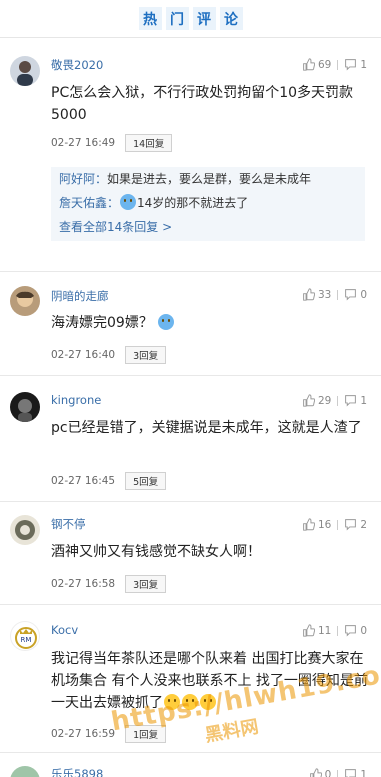  What do you see at coordinates (334, 630) in the screenshot?
I see `comment-actions: 11 0` at bounding box center [334, 630].